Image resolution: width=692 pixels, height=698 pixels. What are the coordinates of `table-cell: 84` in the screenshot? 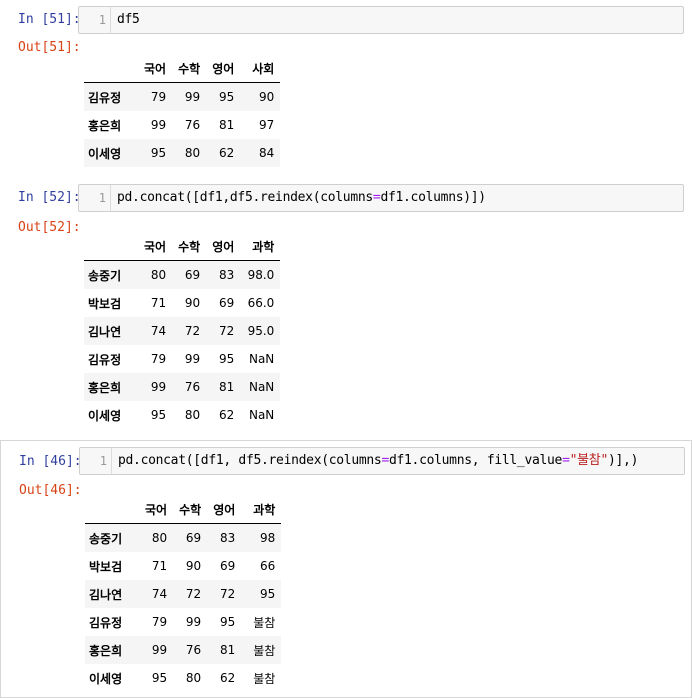 It's located at (267, 153).